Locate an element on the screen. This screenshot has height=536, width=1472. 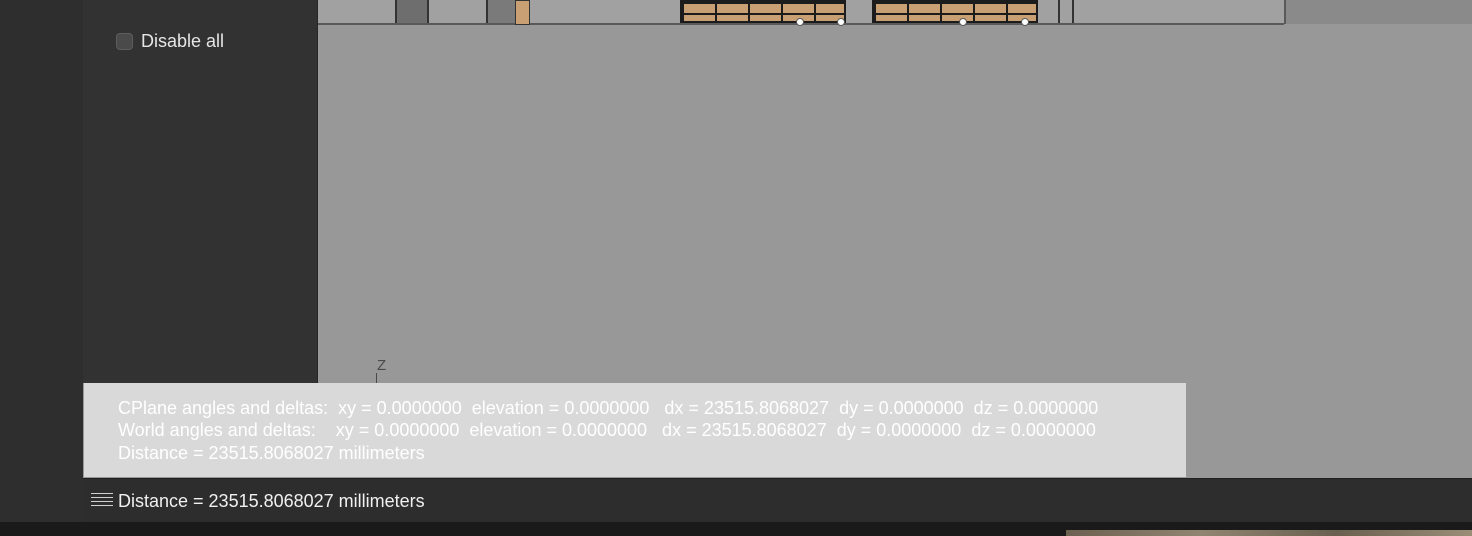
menu-icon is located at coordinates (102, 501).